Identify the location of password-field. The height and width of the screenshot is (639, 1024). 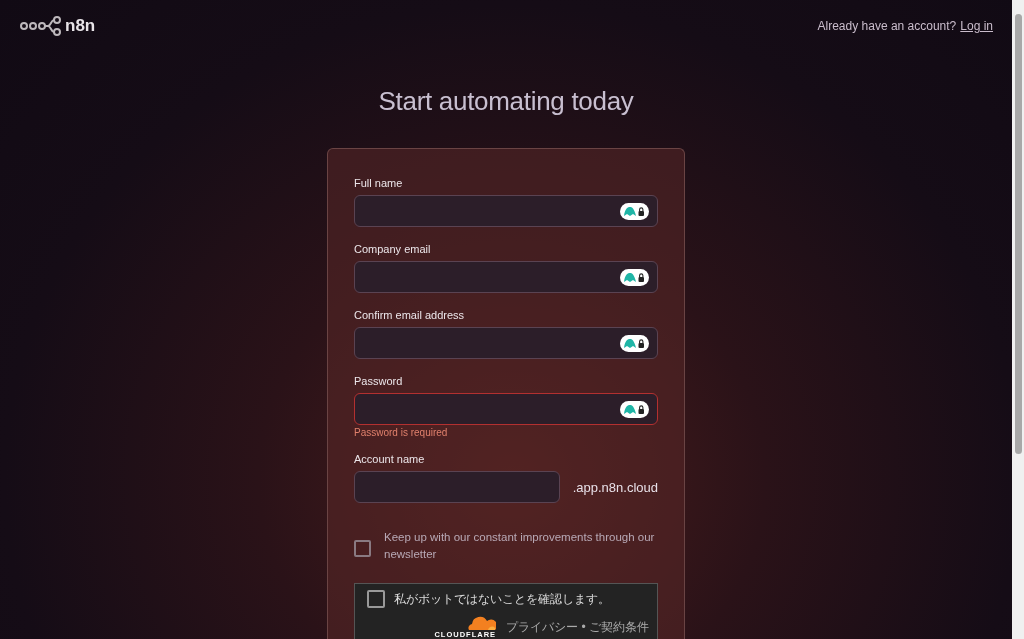
(506, 409).